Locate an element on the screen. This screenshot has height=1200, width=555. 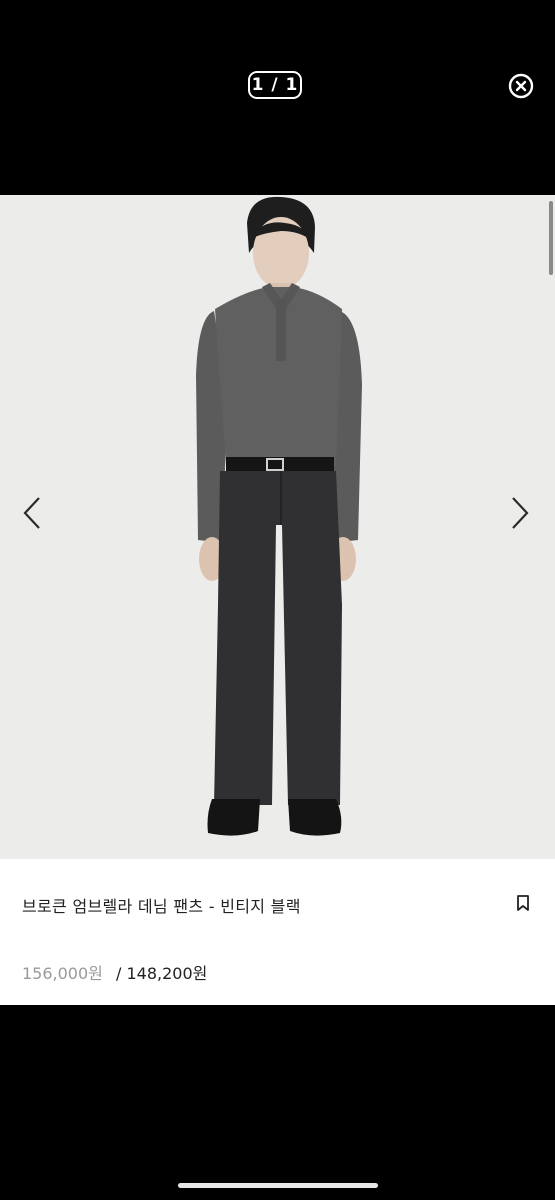
chevron-left-icon is located at coordinates (32, 513).